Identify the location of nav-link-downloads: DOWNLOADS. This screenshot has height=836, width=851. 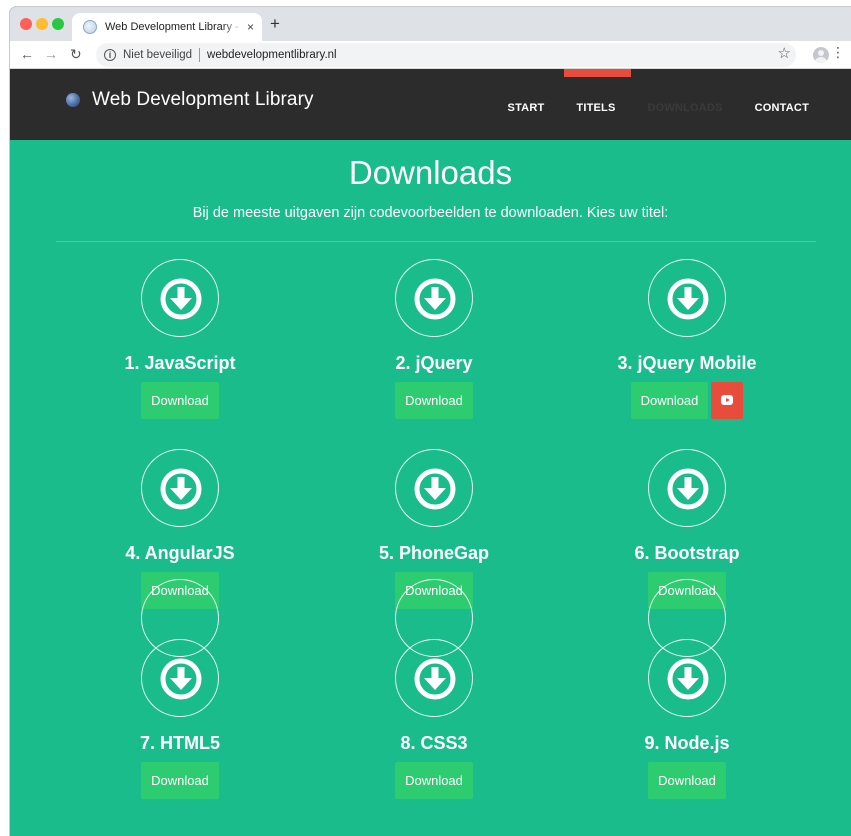
(685, 108).